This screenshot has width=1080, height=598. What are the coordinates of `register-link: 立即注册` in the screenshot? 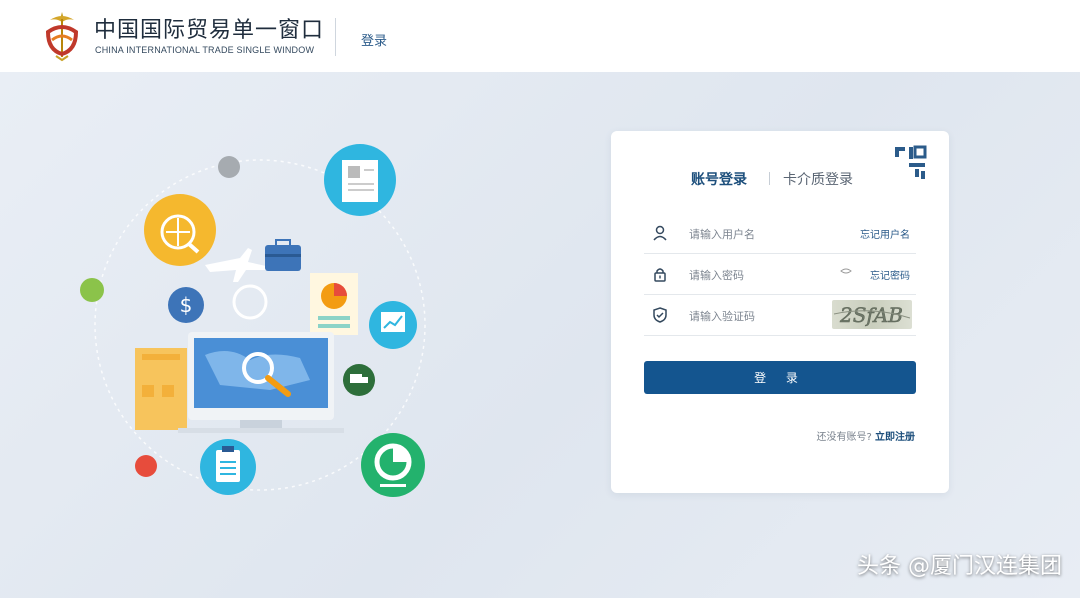 It's located at (895, 437).